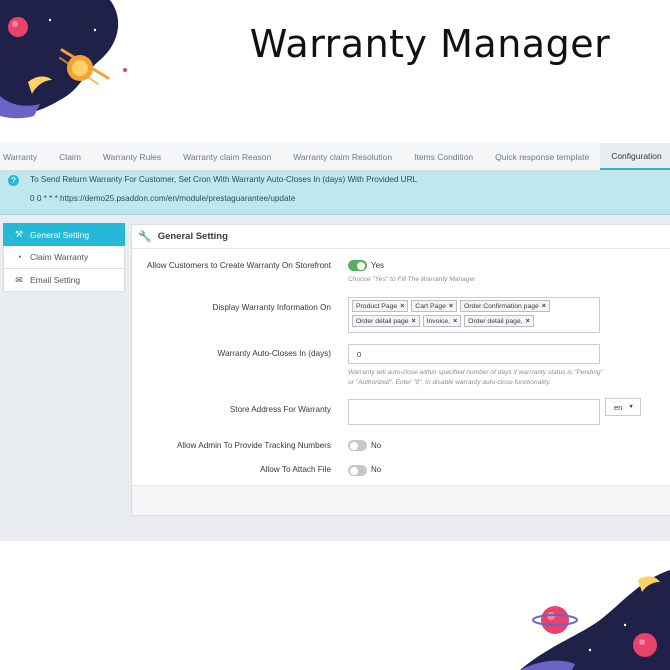 The width and height of the screenshot is (670, 670). What do you see at coordinates (442, 321) in the screenshot?
I see `tag-invoice: Invoice, ×` at bounding box center [442, 321].